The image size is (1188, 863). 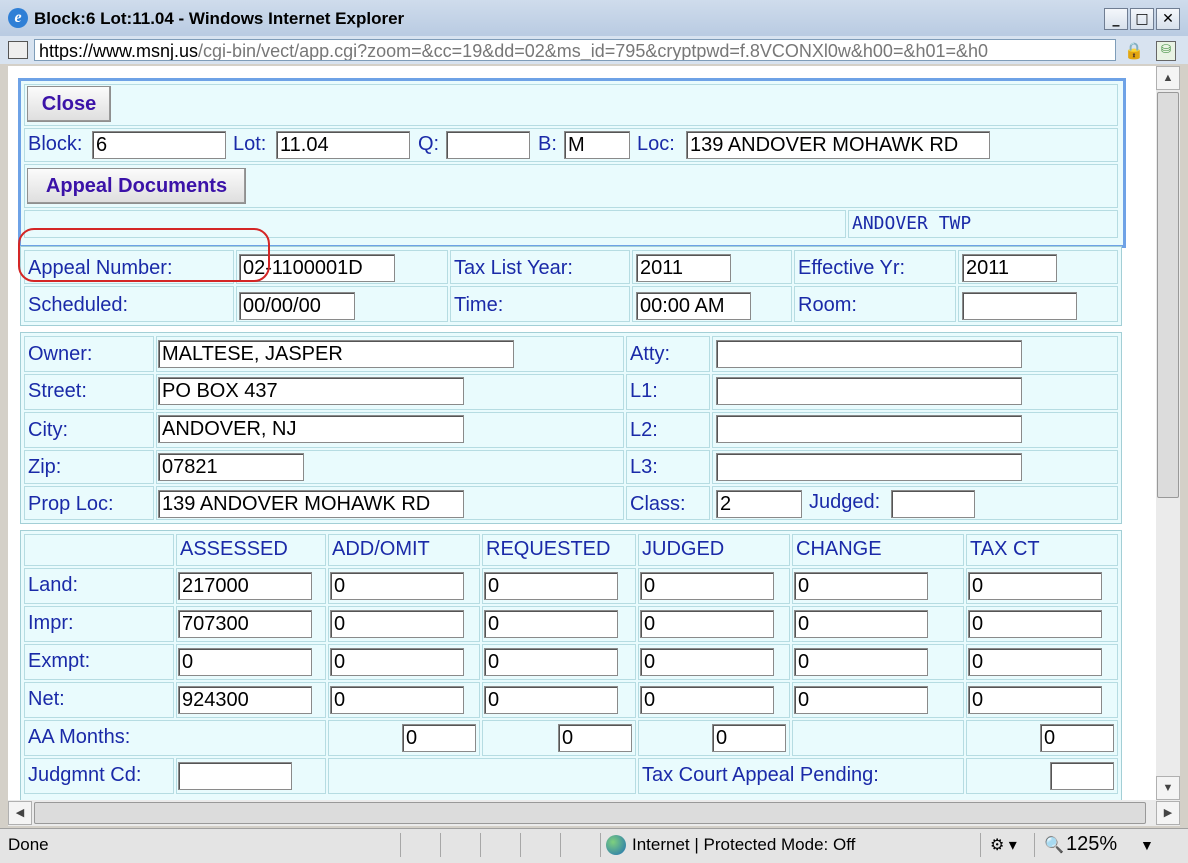 What do you see at coordinates (336, 354) in the screenshot?
I see `owner-field: MALTESE, JASPER` at bounding box center [336, 354].